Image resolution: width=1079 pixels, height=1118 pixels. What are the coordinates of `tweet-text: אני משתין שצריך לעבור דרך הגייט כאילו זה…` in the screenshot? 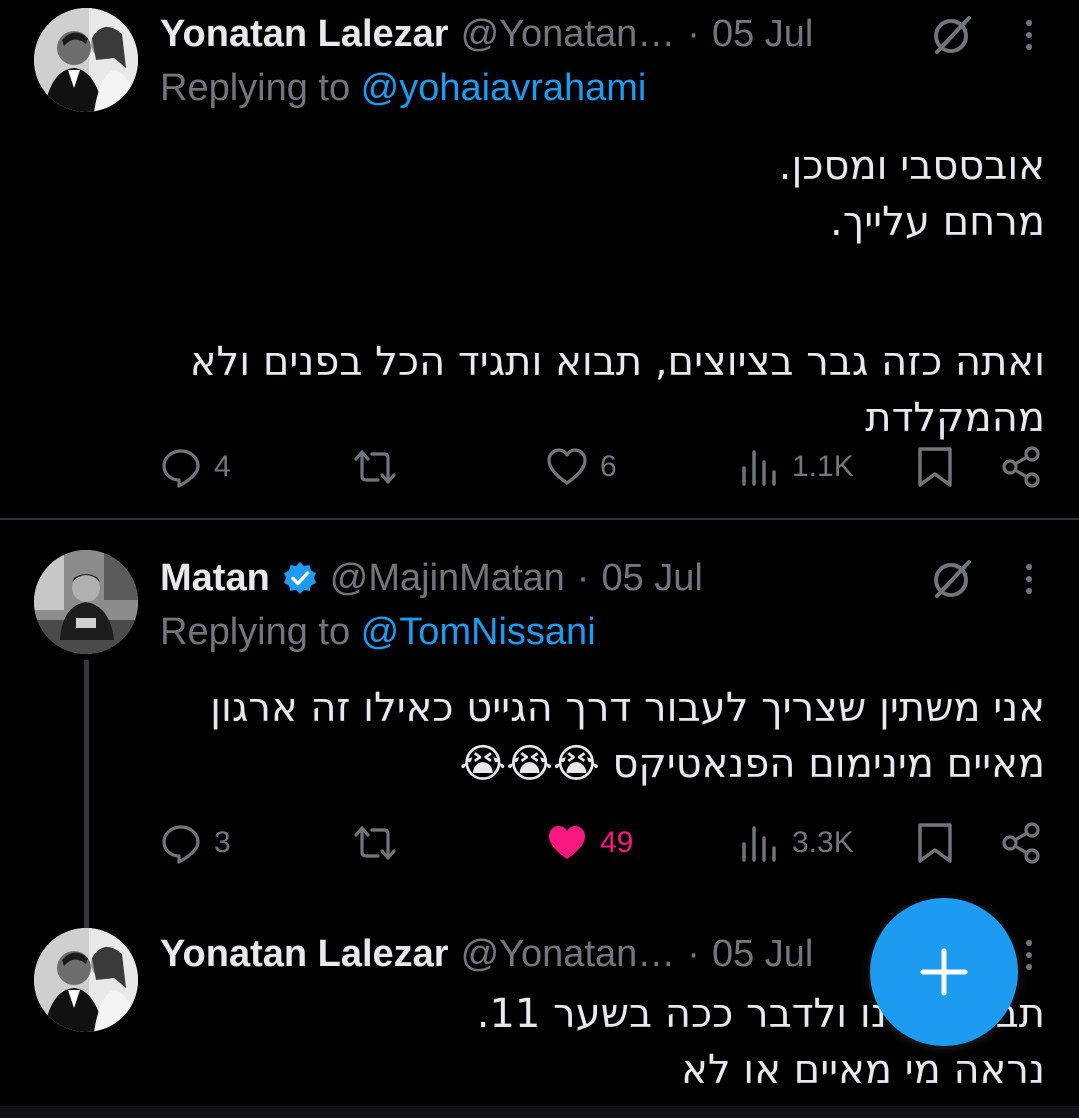 It's located at (602, 736).